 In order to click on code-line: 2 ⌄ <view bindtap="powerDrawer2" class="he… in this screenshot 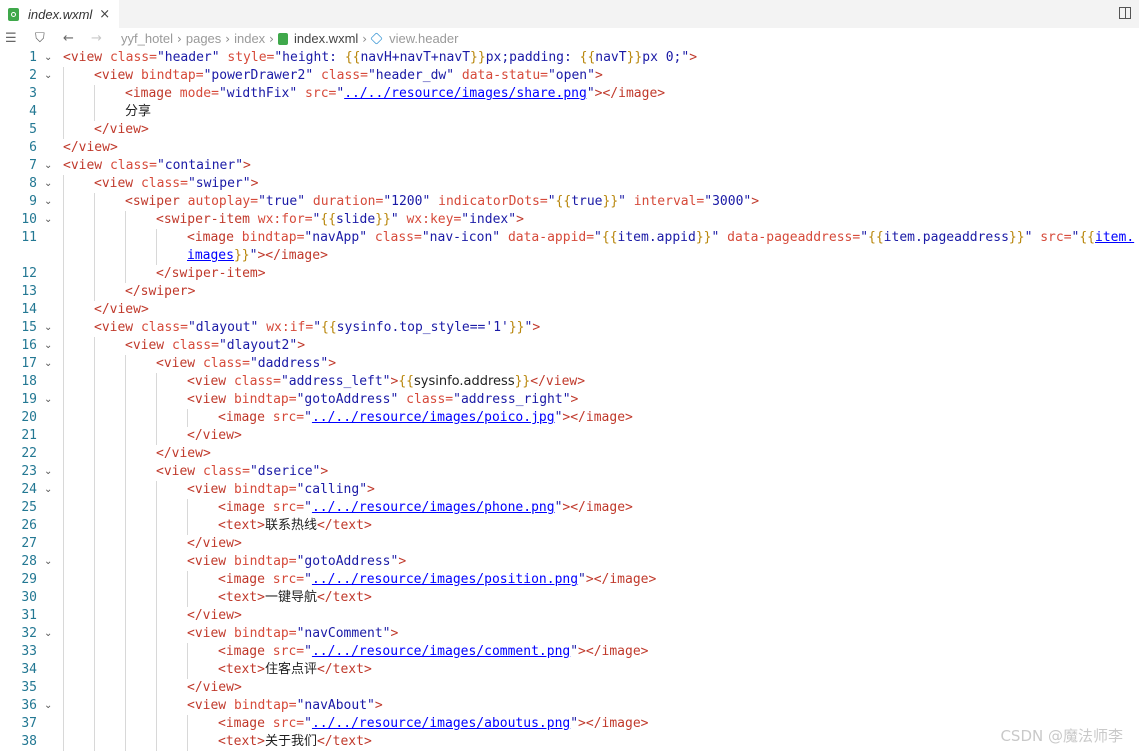, I will do `click(569, 76)`.